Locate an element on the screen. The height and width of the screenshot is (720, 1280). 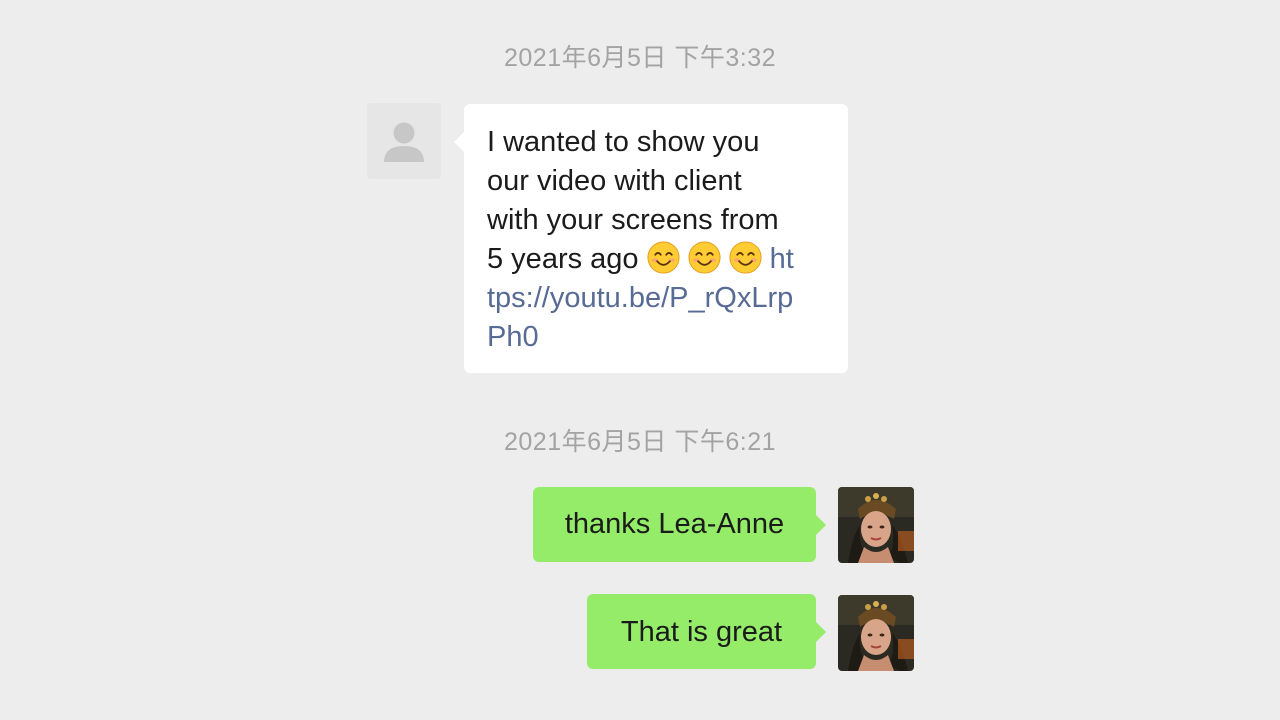
outgoing-message-bubble: That is great is located at coordinates (706, 631).